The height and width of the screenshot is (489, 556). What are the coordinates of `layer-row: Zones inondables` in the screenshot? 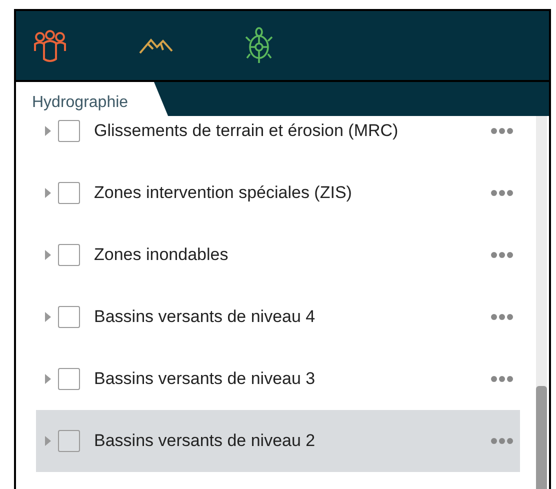 It's located at (278, 255).